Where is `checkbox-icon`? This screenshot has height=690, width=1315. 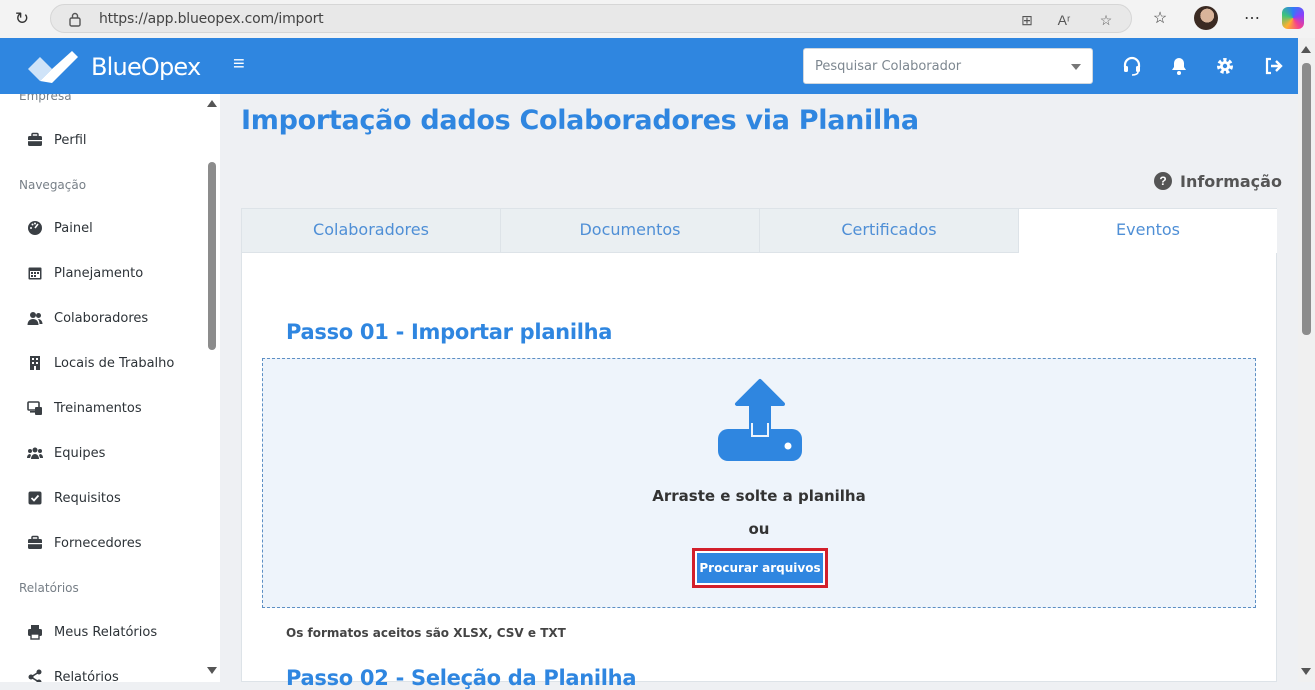
checkbox-icon is located at coordinates (35, 498).